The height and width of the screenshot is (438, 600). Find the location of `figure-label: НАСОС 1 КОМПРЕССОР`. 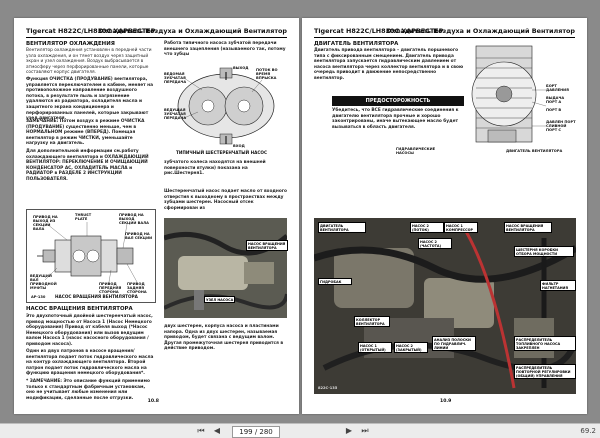

figure-label: НАСОС 1 КОМПРЕССОР is located at coordinates (461, 227).